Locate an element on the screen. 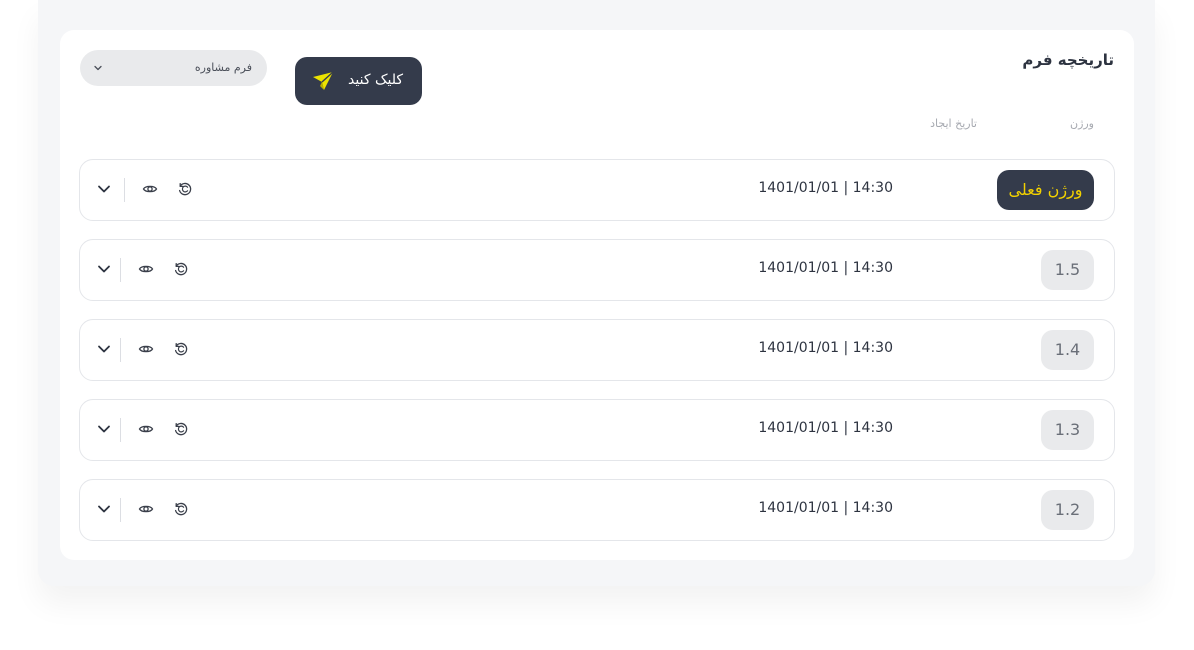 The width and height of the screenshot is (1194, 650). page-title: تاریخچه فرم is located at coordinates (1068, 60).